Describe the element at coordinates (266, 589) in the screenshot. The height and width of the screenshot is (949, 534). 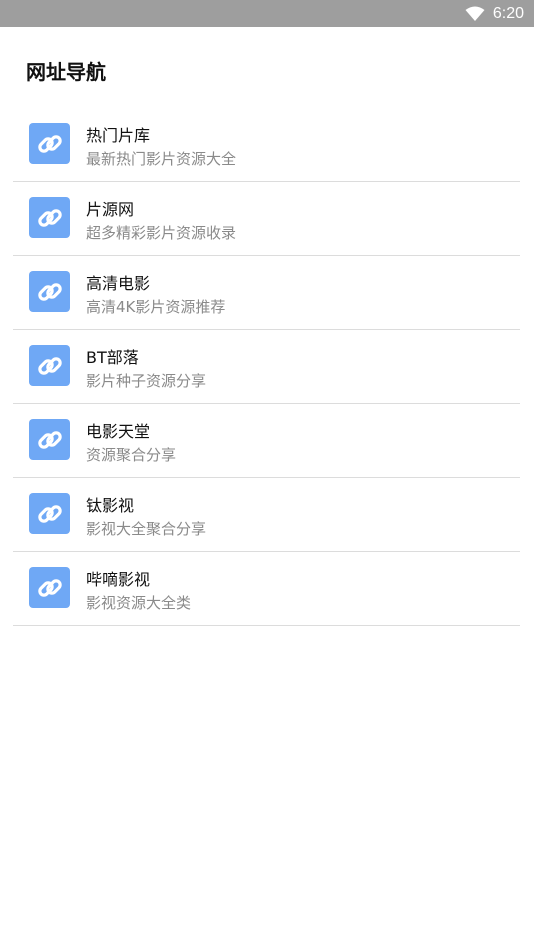
I see `link-item-6: 哔嘀影视 影视资源大全类` at that location.